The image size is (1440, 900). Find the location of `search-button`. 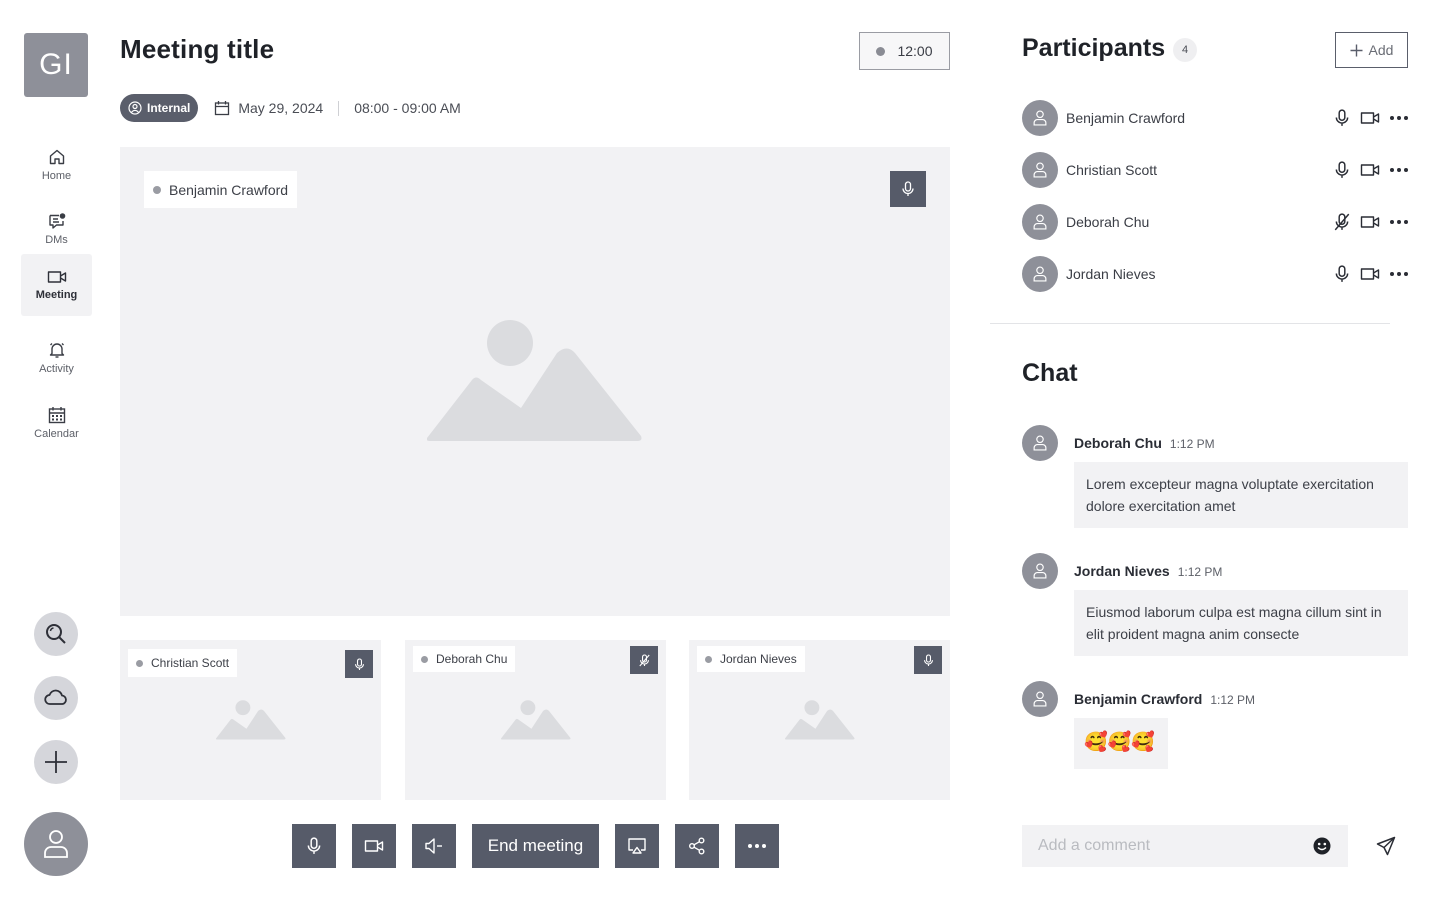

search-button is located at coordinates (56, 634).